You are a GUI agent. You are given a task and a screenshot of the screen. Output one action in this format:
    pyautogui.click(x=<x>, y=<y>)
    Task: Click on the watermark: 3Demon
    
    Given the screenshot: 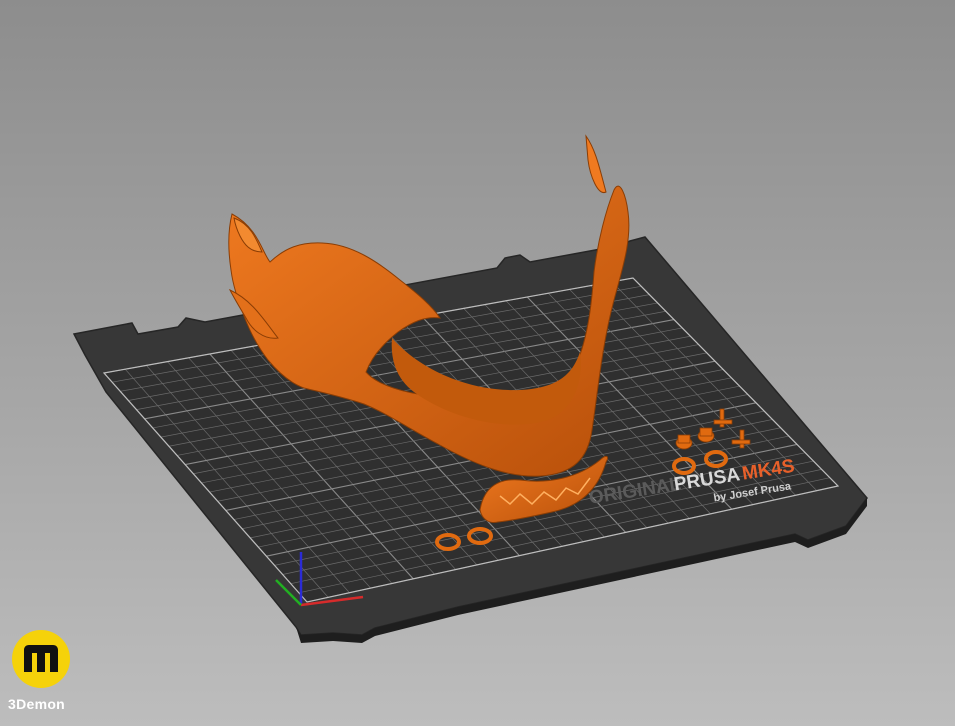 What is the action you would take?
    pyautogui.click(x=40, y=676)
    